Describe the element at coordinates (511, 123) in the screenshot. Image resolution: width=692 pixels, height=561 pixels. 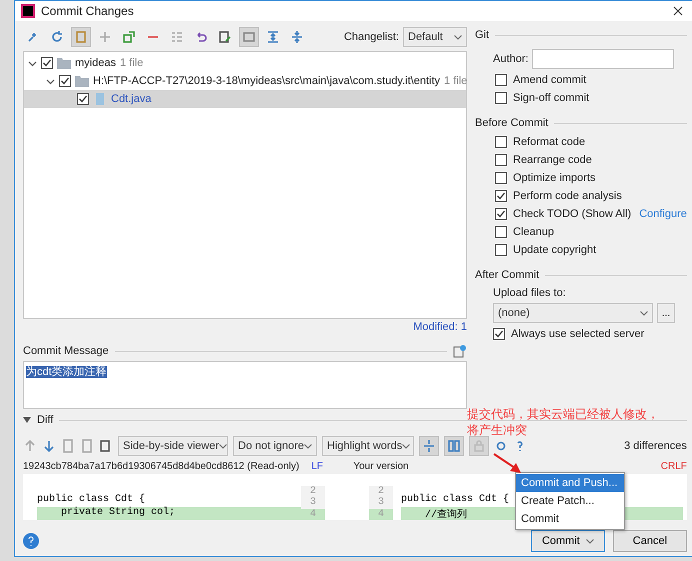
I see `section-title: Before Commit` at that location.